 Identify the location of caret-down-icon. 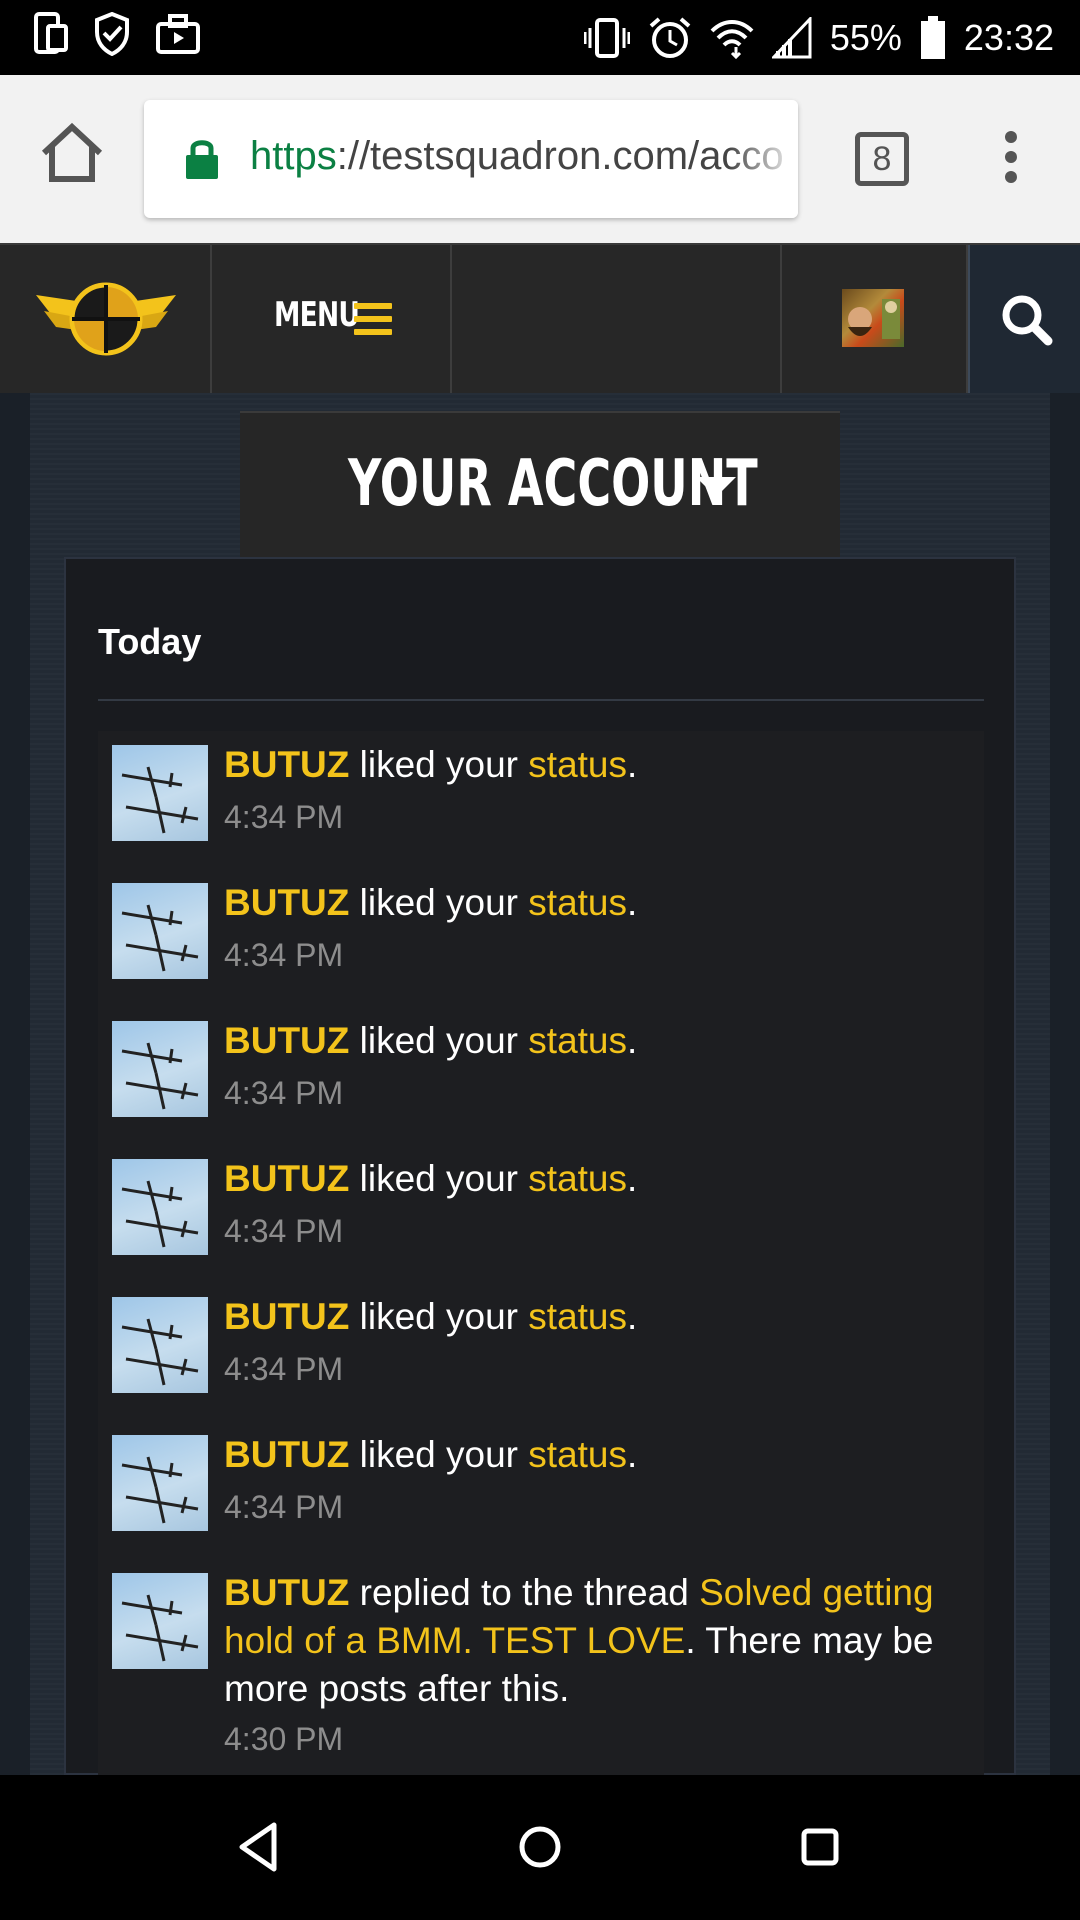
(716, 487).